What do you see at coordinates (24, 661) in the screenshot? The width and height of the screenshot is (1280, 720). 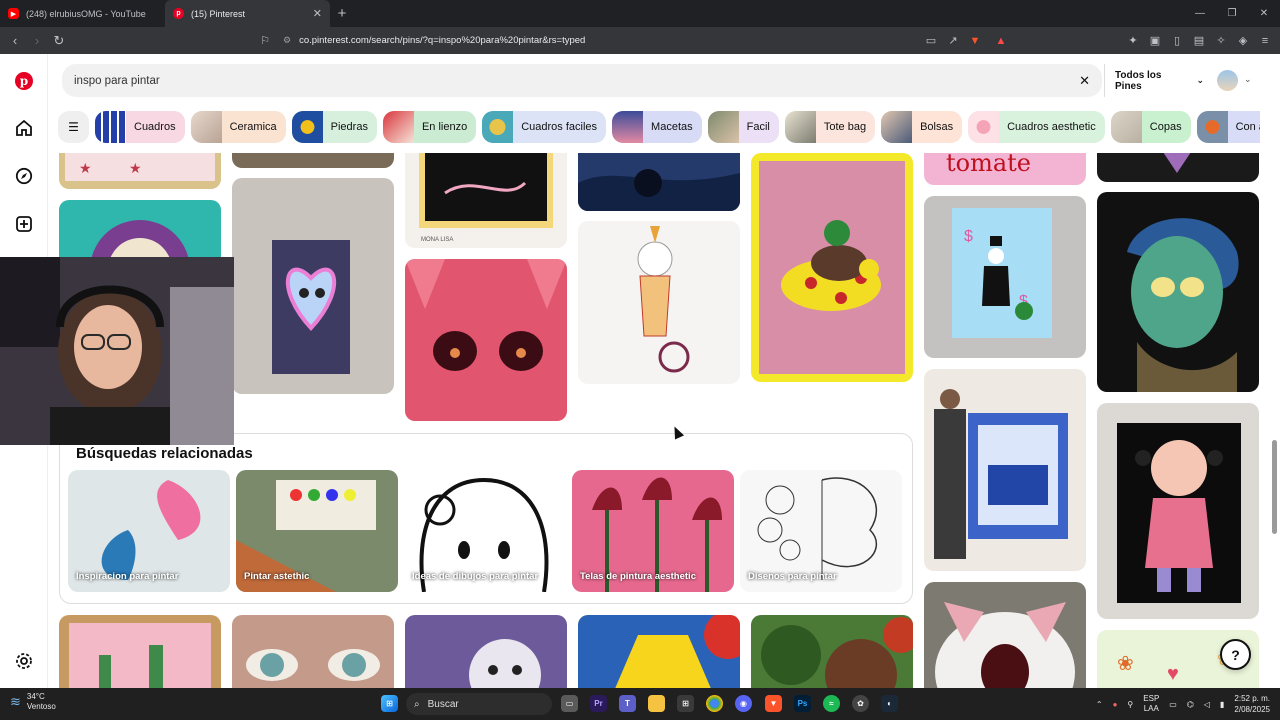 I see `settings-icon` at bounding box center [24, 661].